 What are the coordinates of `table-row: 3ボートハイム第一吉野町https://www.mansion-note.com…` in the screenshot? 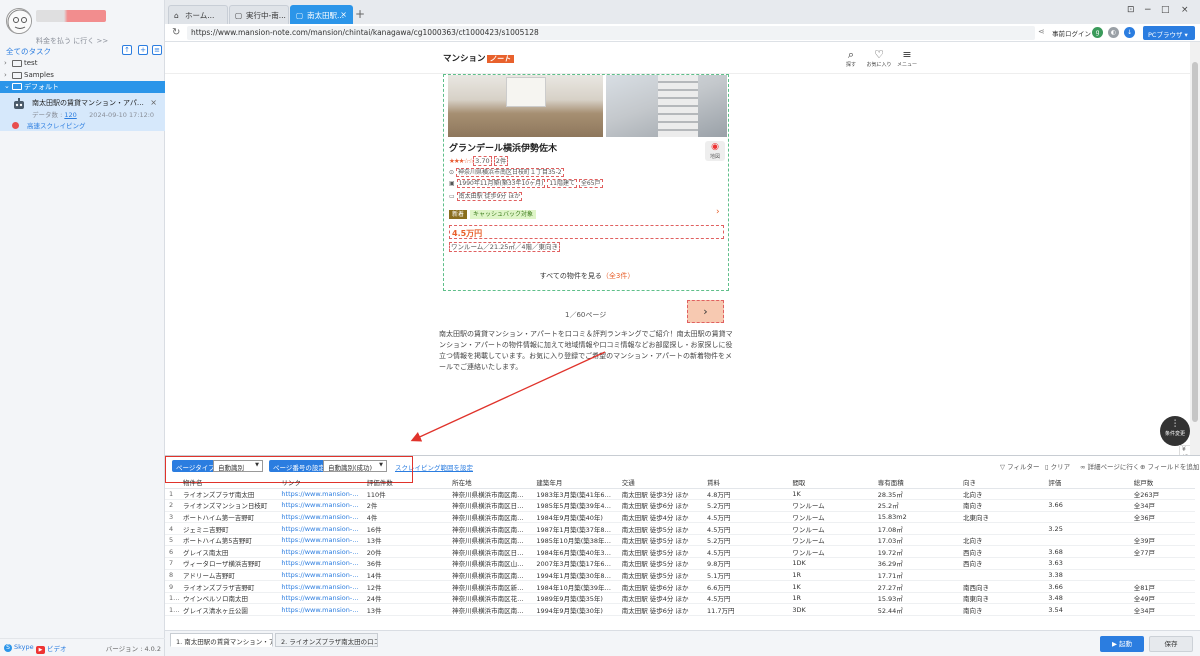 It's located at (680, 517).